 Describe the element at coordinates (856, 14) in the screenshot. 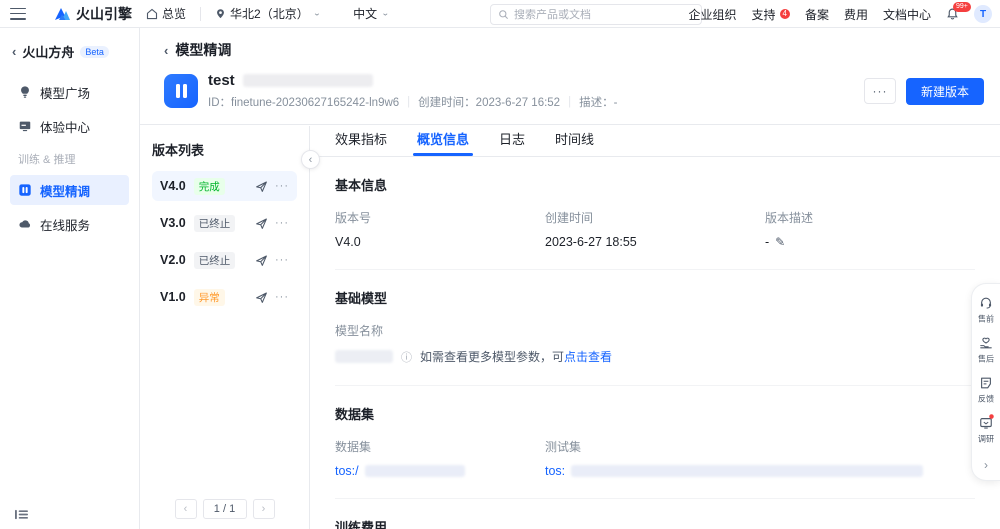

I see `link-billing: 费用` at that location.